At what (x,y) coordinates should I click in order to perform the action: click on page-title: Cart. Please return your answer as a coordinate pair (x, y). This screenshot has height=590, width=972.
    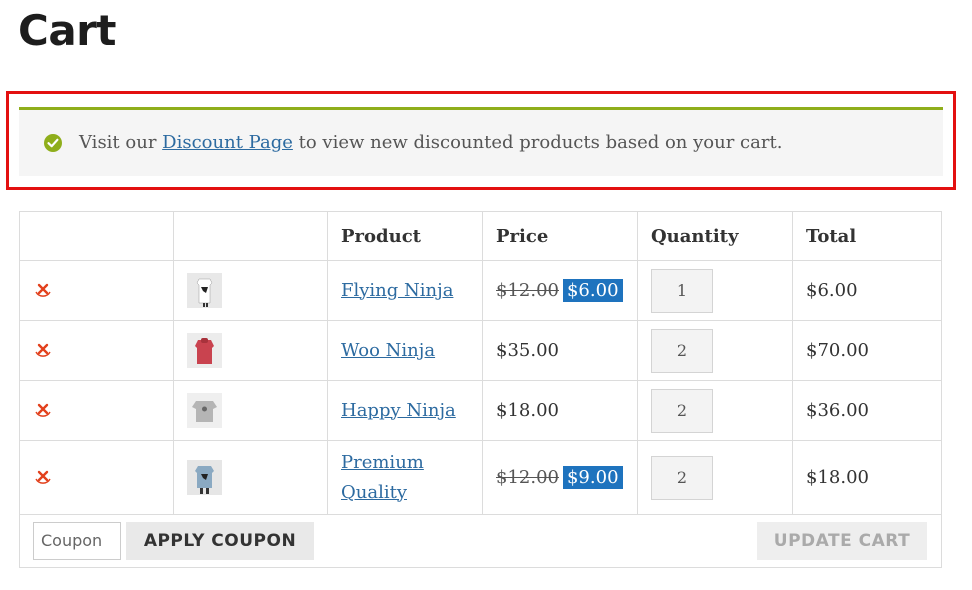
    Looking at the image, I should click on (67, 30).